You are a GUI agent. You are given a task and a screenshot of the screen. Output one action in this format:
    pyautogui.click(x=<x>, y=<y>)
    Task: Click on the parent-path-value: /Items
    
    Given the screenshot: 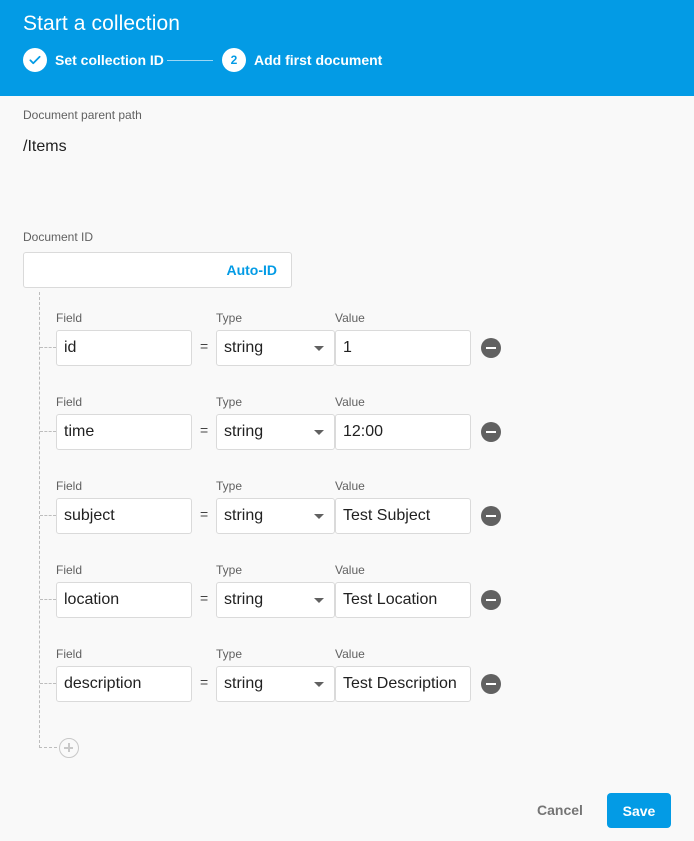 What is the action you would take?
    pyautogui.click(x=45, y=146)
    